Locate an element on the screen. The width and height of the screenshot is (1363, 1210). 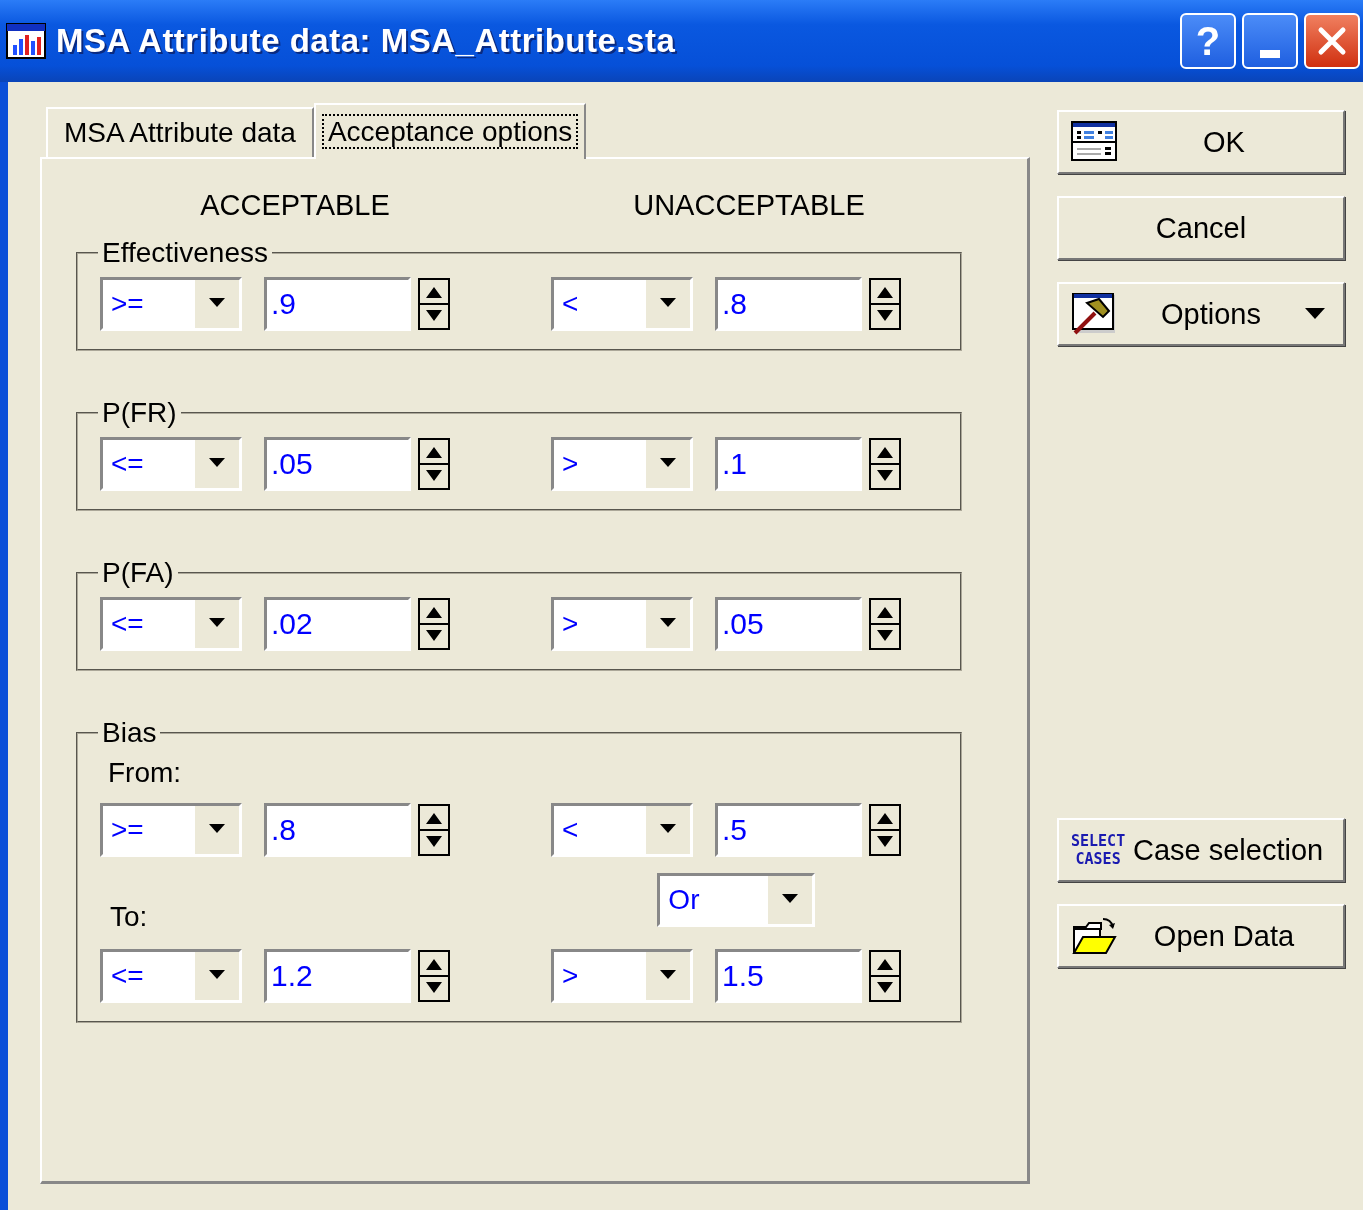
group-title: P(FA) is located at coordinates (138, 573).